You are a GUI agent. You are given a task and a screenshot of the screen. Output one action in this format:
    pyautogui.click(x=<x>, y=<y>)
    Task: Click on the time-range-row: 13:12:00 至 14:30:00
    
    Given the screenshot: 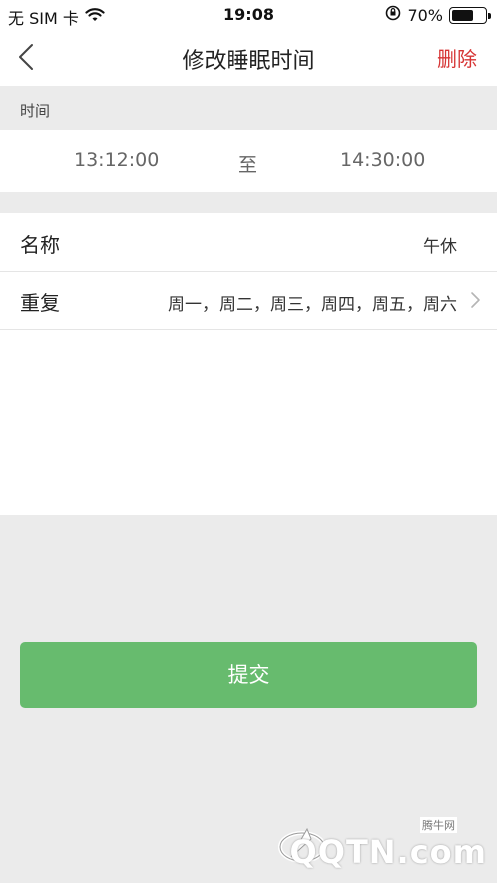 What is the action you would take?
    pyautogui.click(x=248, y=161)
    